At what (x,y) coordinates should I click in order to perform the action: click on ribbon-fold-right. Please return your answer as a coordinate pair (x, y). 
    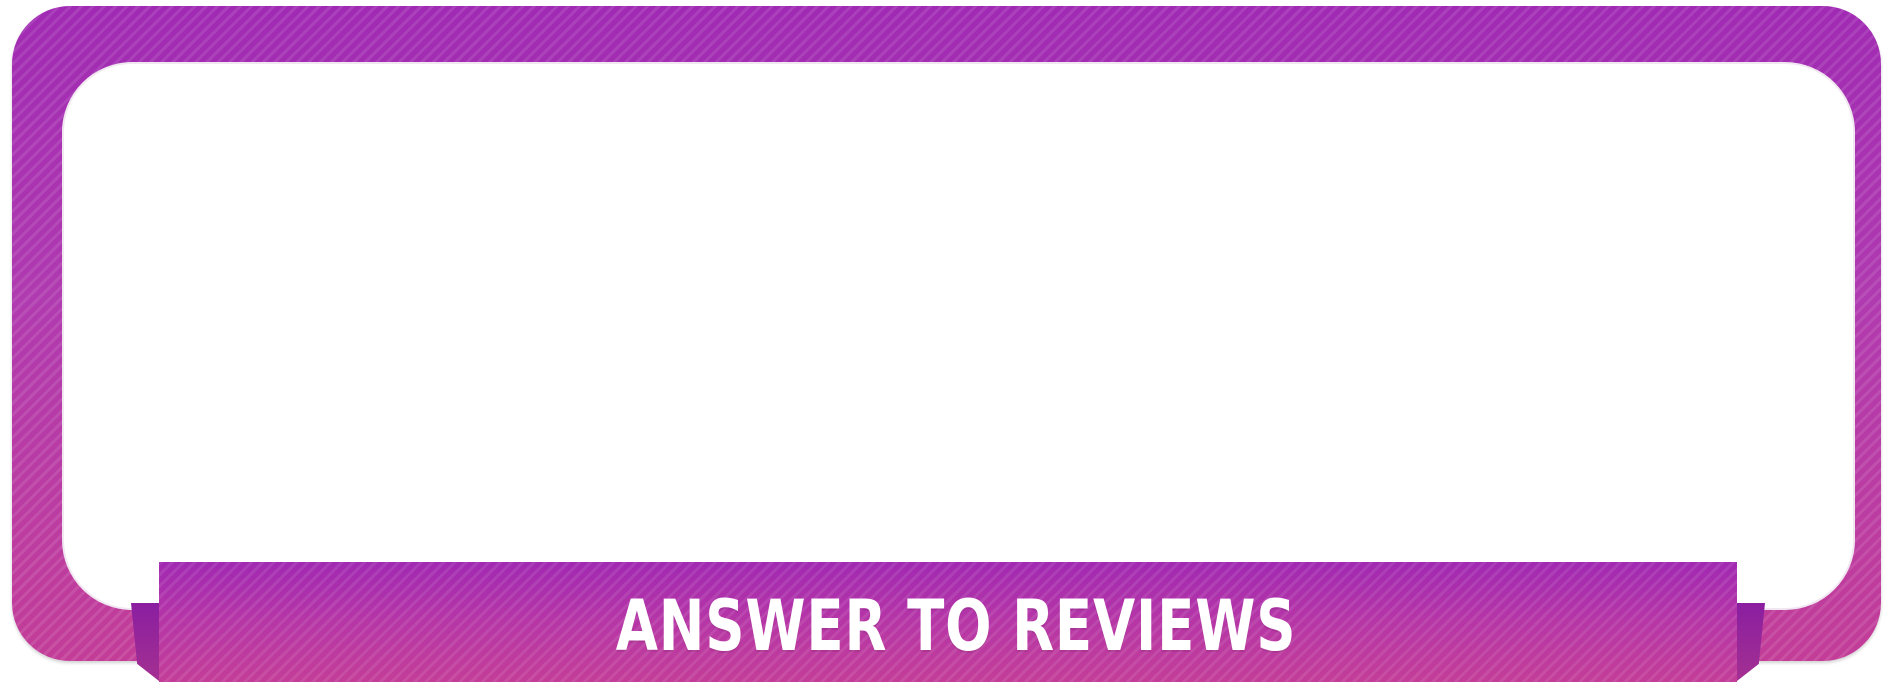
    Looking at the image, I should click on (1751, 642).